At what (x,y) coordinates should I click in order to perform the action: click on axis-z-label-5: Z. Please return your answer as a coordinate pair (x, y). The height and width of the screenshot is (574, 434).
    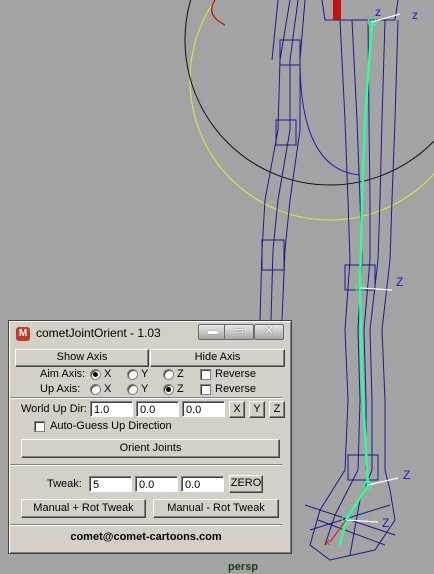
    Looking at the image, I should click on (386, 523).